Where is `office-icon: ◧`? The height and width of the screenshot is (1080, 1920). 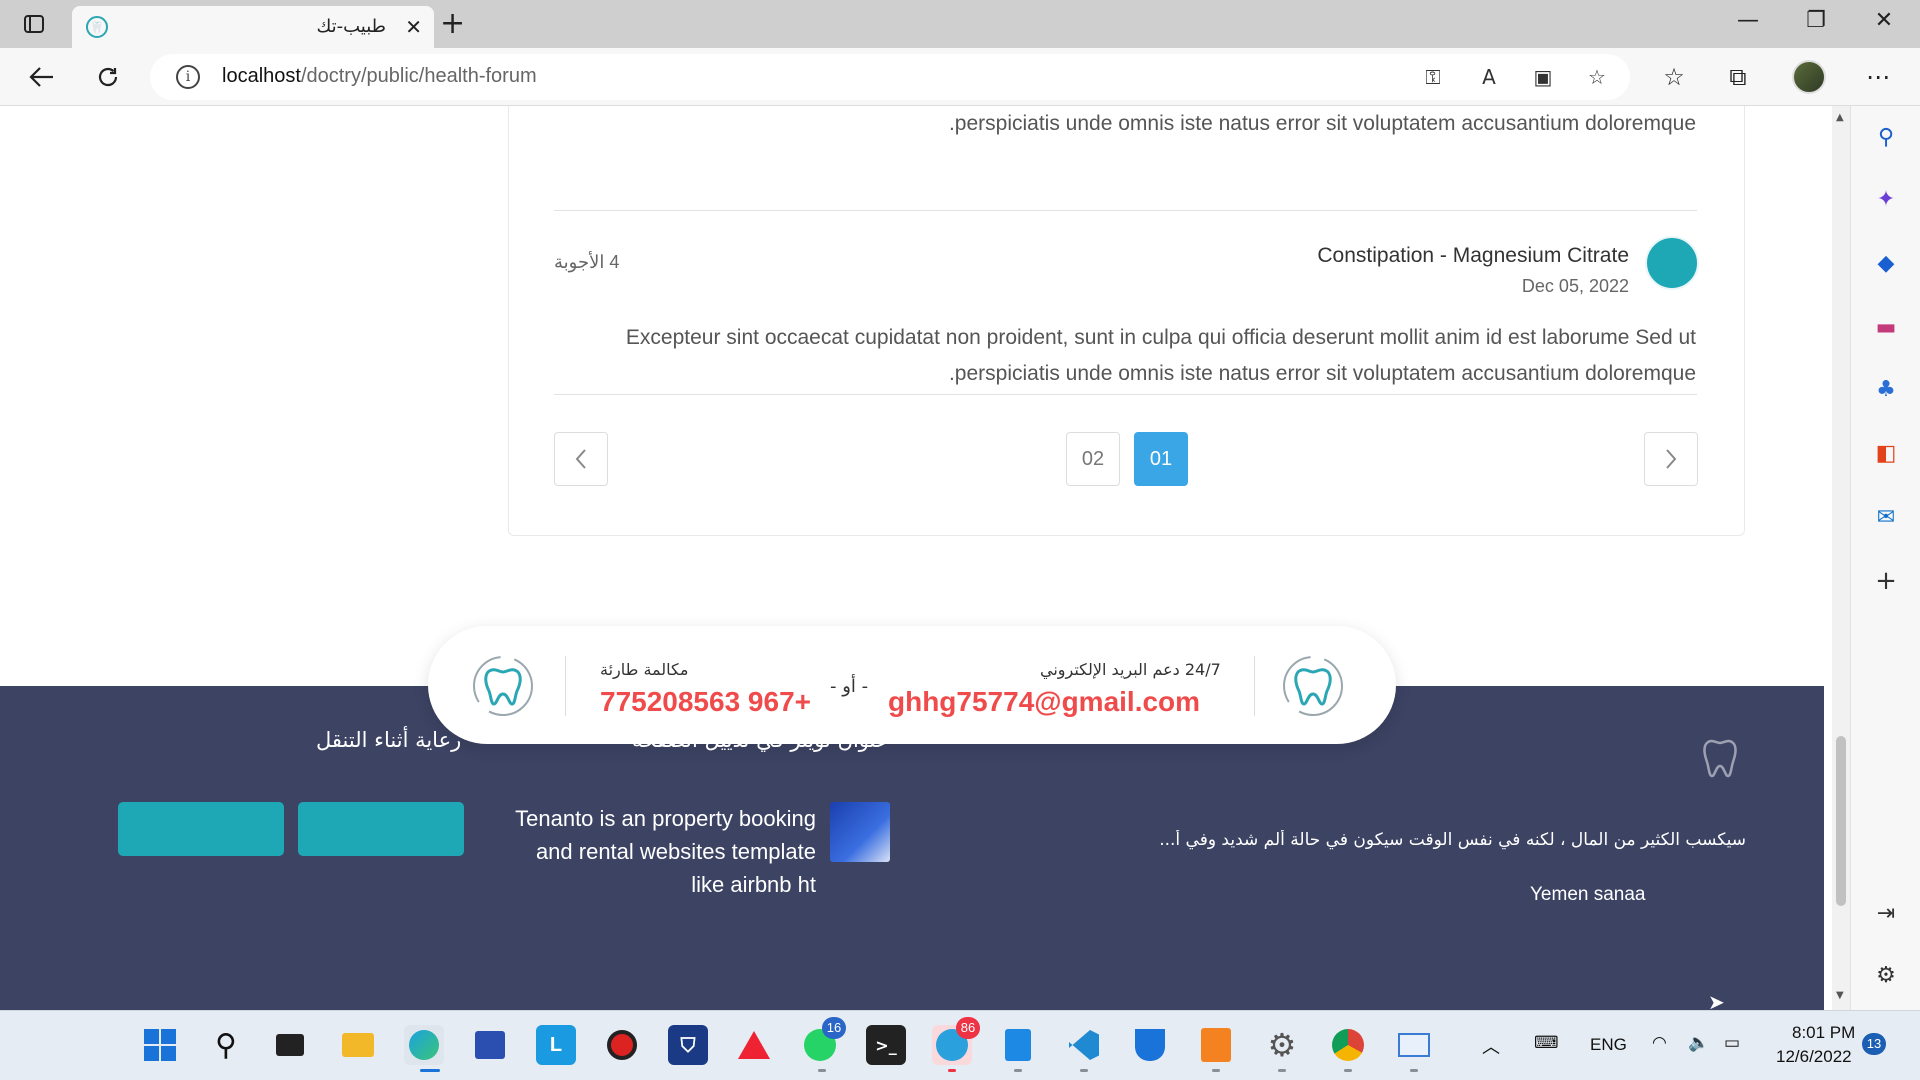
office-icon: ◧ is located at coordinates (1886, 453).